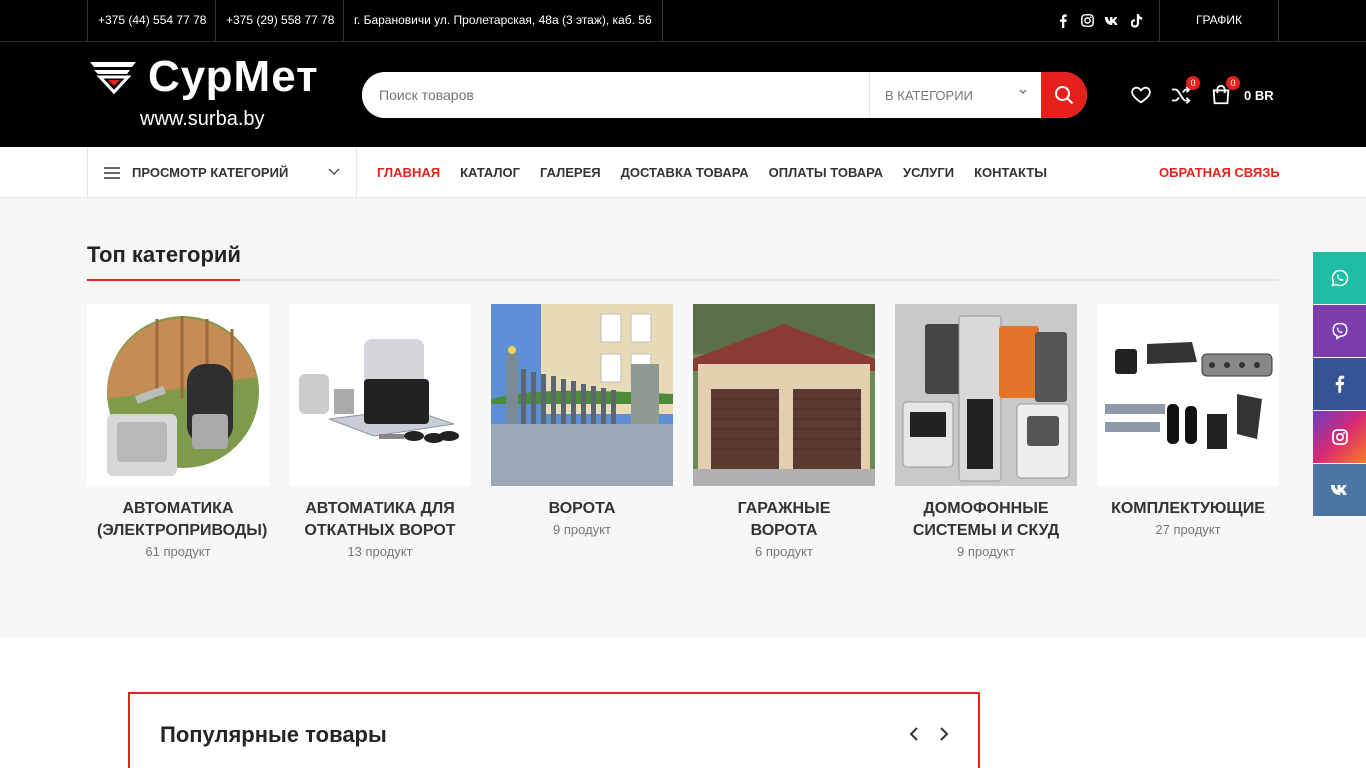  I want to click on search-input, so click(615, 95).